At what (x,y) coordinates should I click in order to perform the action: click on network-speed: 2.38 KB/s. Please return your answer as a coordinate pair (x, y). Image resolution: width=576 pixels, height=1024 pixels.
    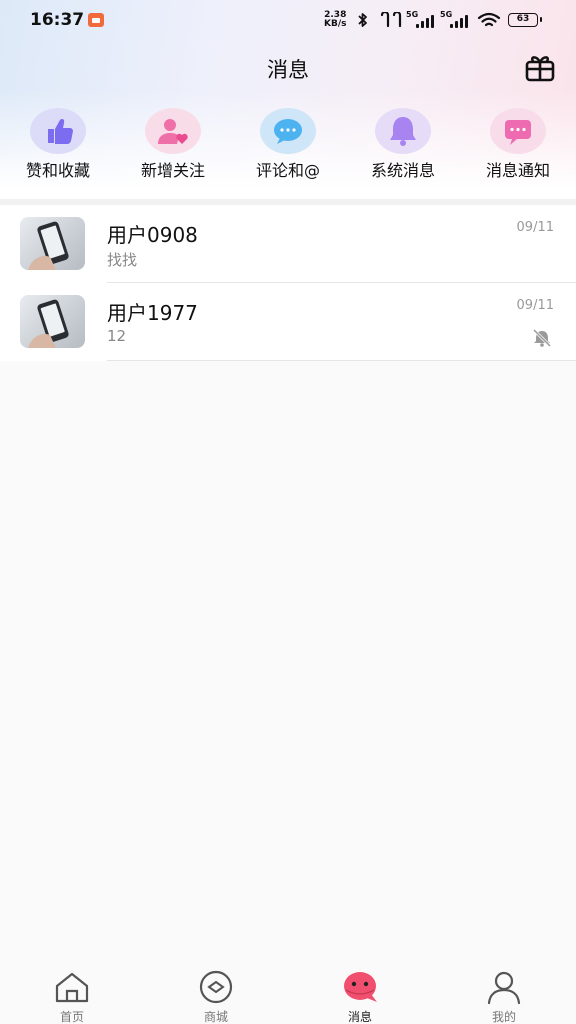
    Looking at the image, I should click on (335, 20).